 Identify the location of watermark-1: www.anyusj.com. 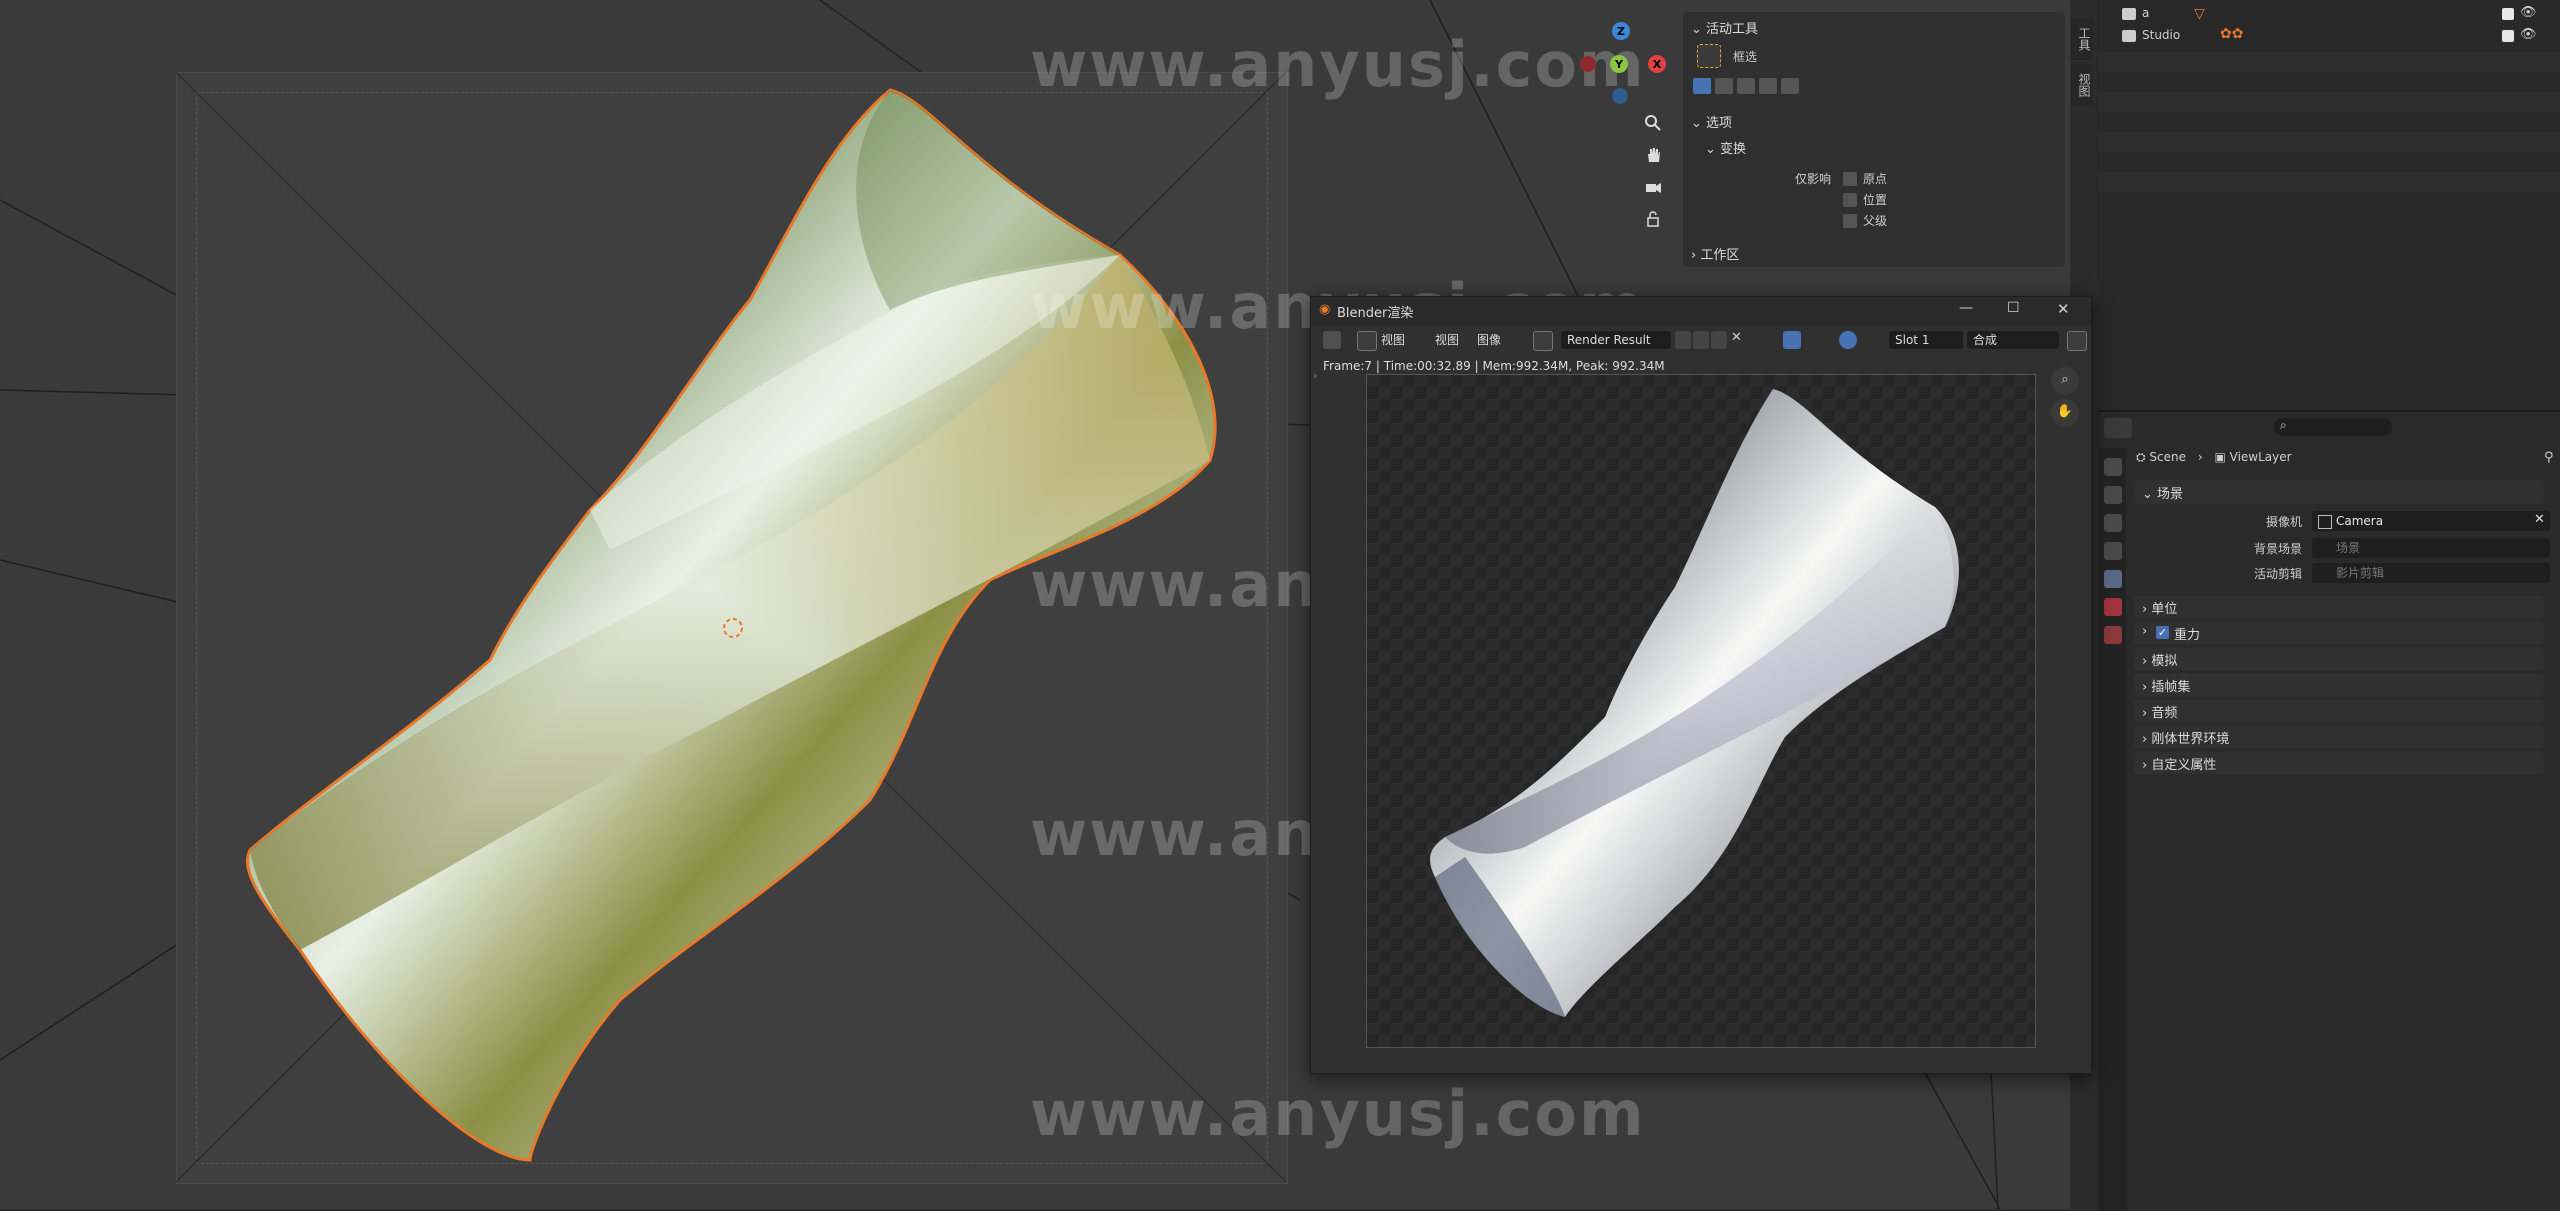
(1338, 64).